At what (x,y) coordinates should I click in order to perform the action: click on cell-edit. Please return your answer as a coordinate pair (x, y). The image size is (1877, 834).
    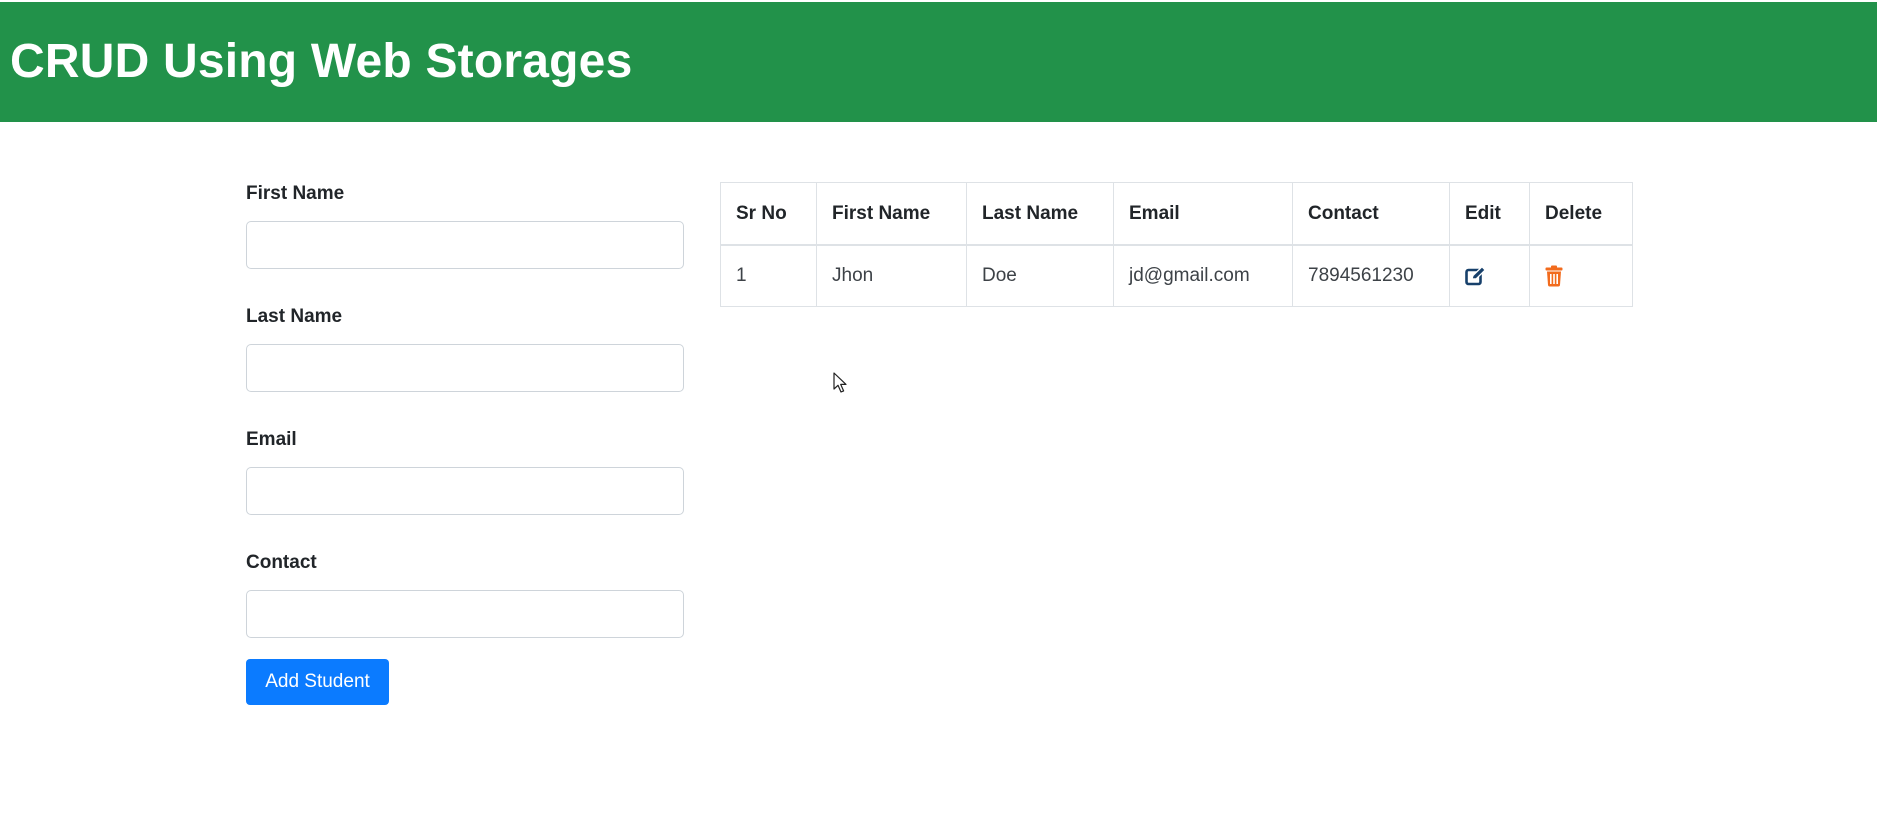
    Looking at the image, I should click on (1489, 275).